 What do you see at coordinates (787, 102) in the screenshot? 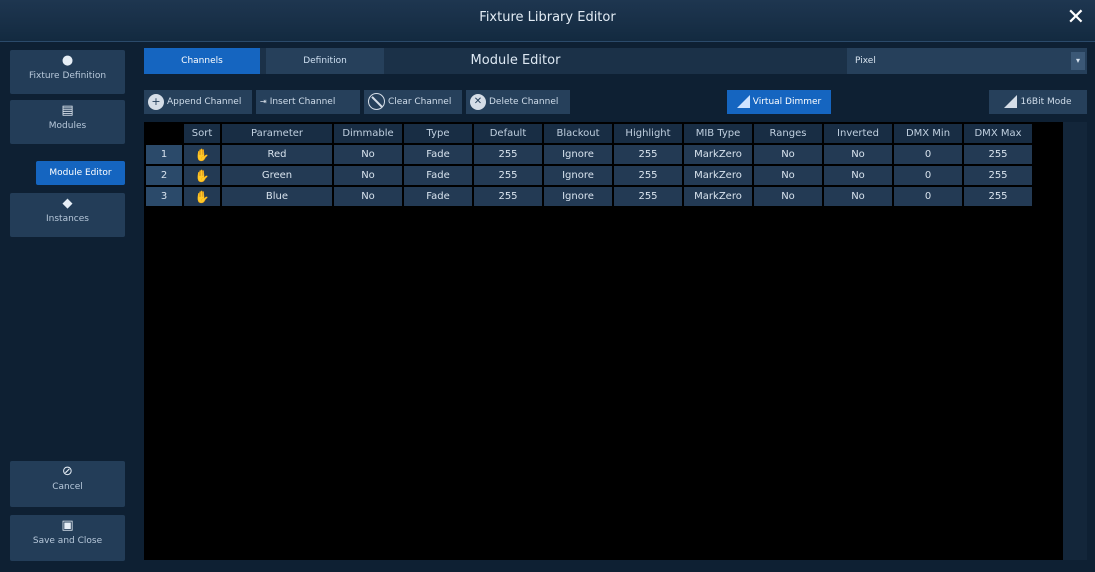
I see `virtual-dimmer-label: Virtual Dimmer` at bounding box center [787, 102].